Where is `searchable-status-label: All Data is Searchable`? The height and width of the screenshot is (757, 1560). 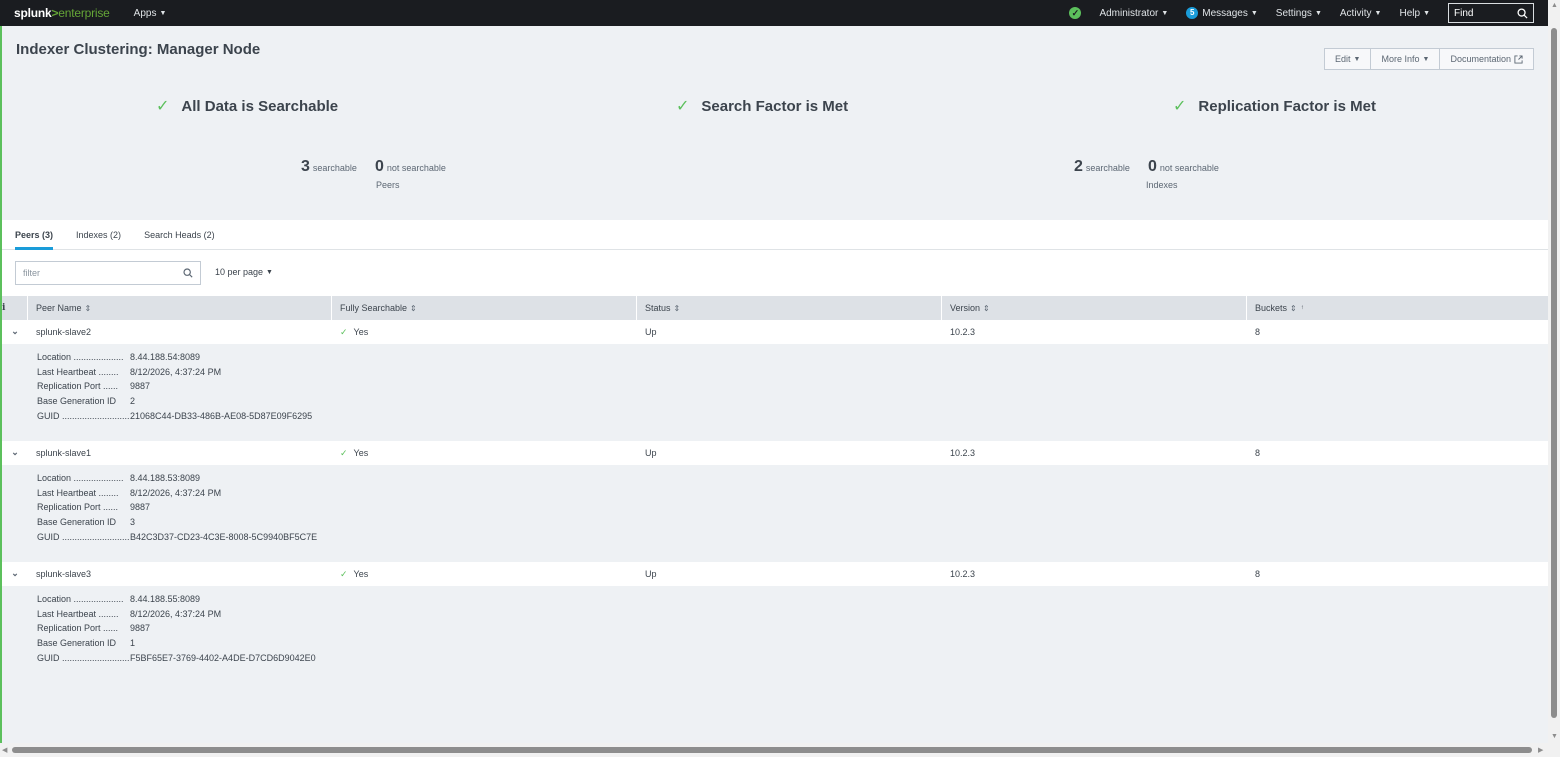 searchable-status-label: All Data is Searchable is located at coordinates (260, 106).